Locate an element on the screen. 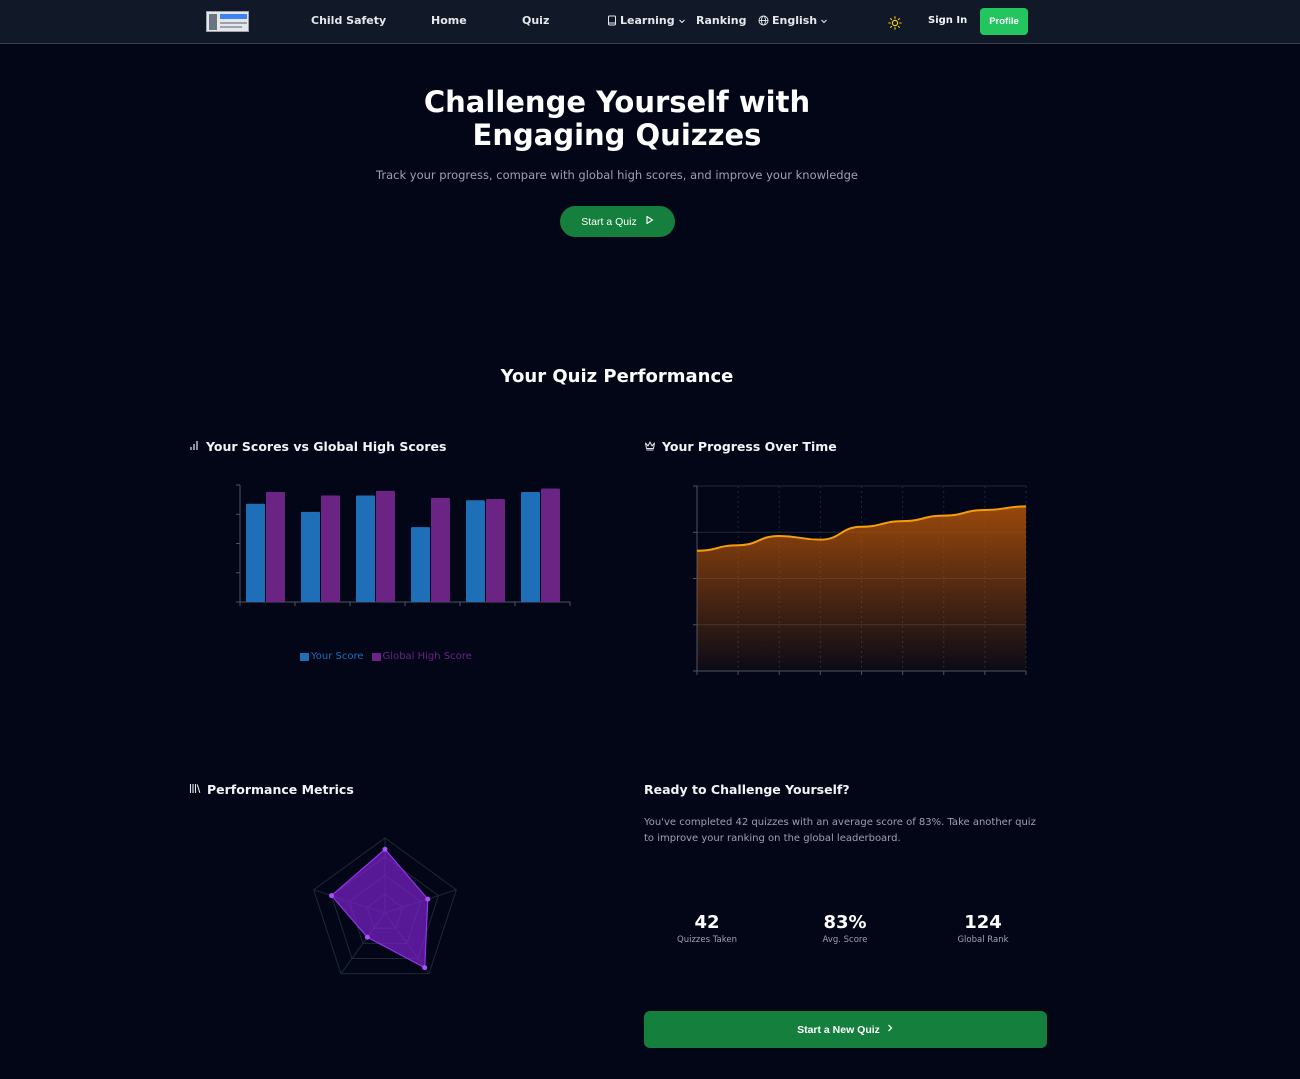  bar-chart-legend: Your Score Global High Score is located at coordinates (386, 656).